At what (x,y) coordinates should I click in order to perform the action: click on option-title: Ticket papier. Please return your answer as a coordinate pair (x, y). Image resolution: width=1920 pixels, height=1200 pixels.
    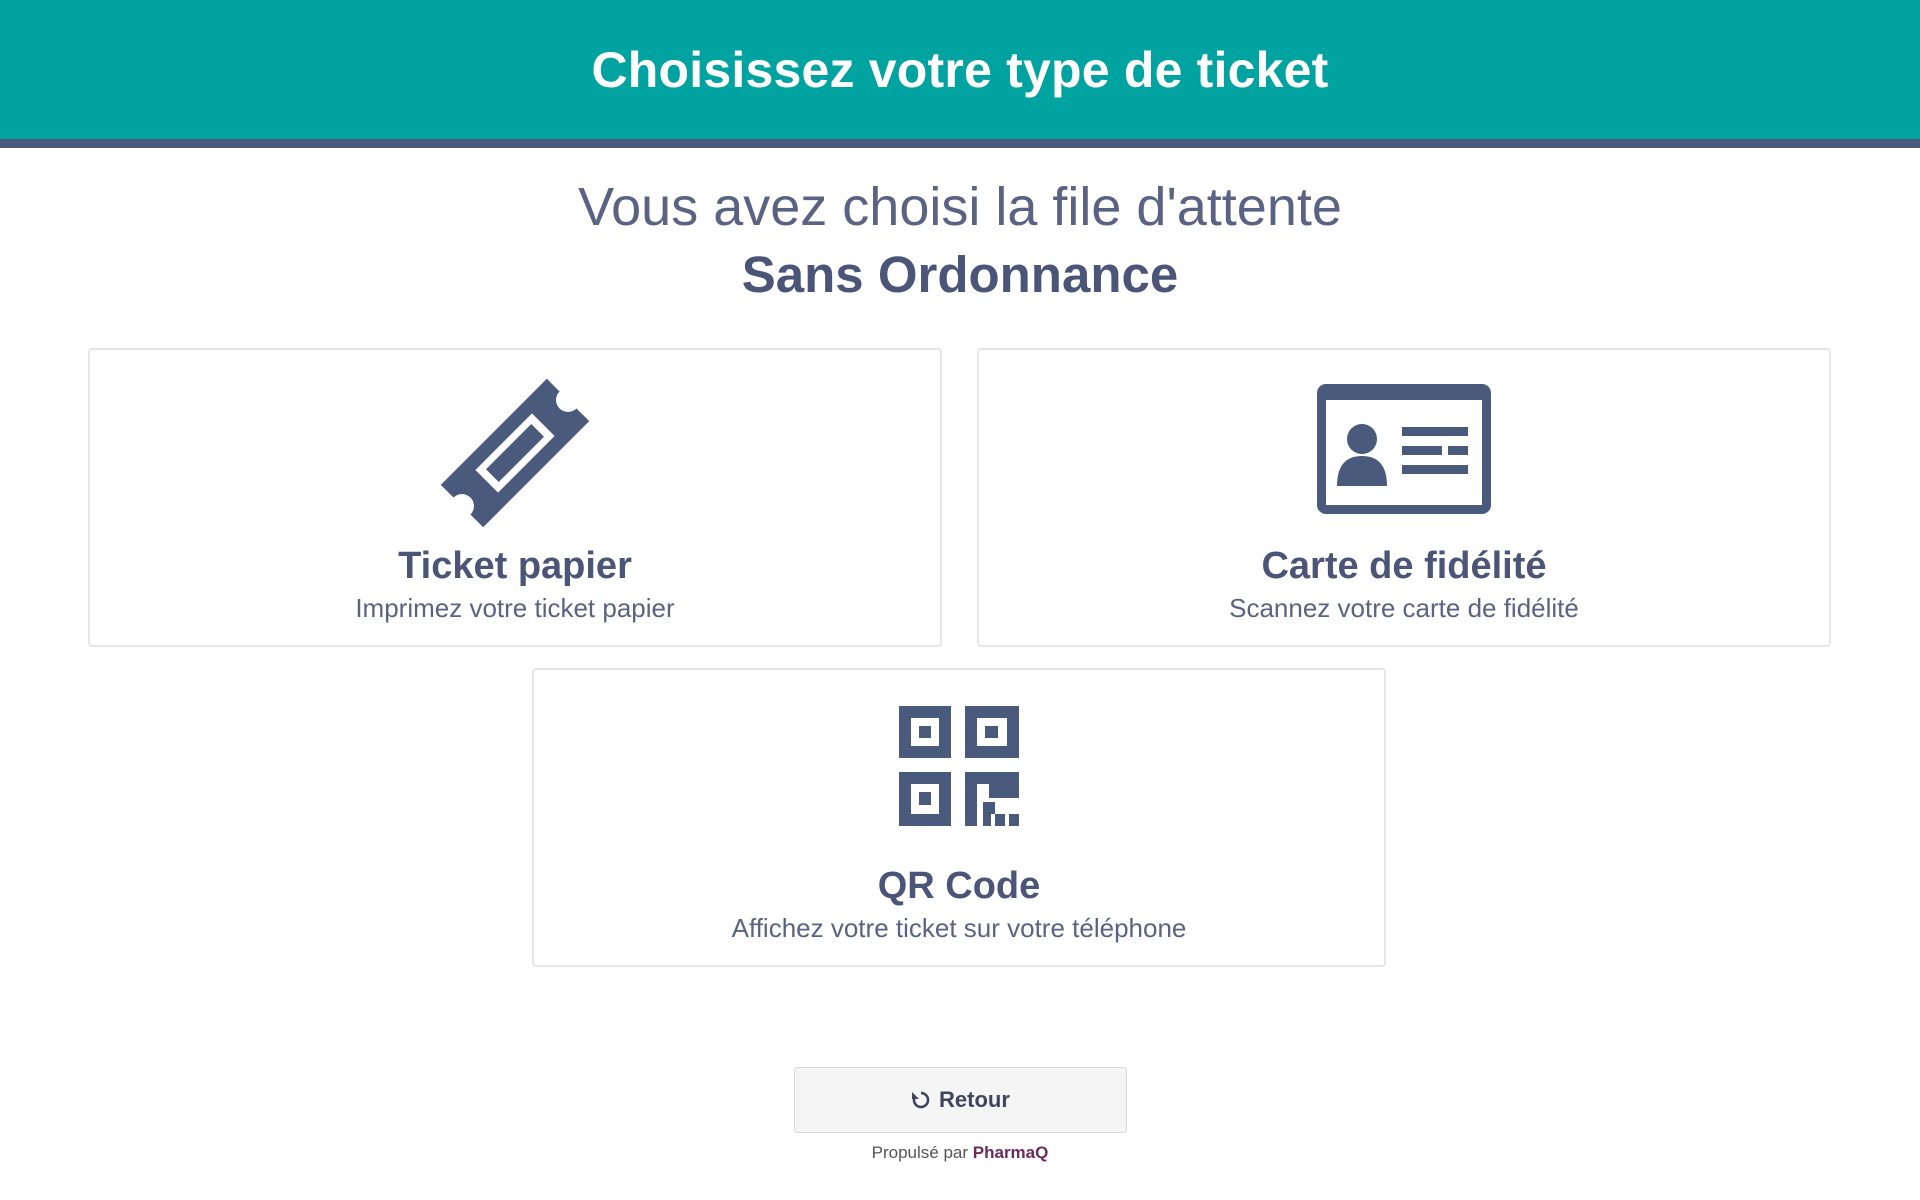
    Looking at the image, I should click on (515, 566).